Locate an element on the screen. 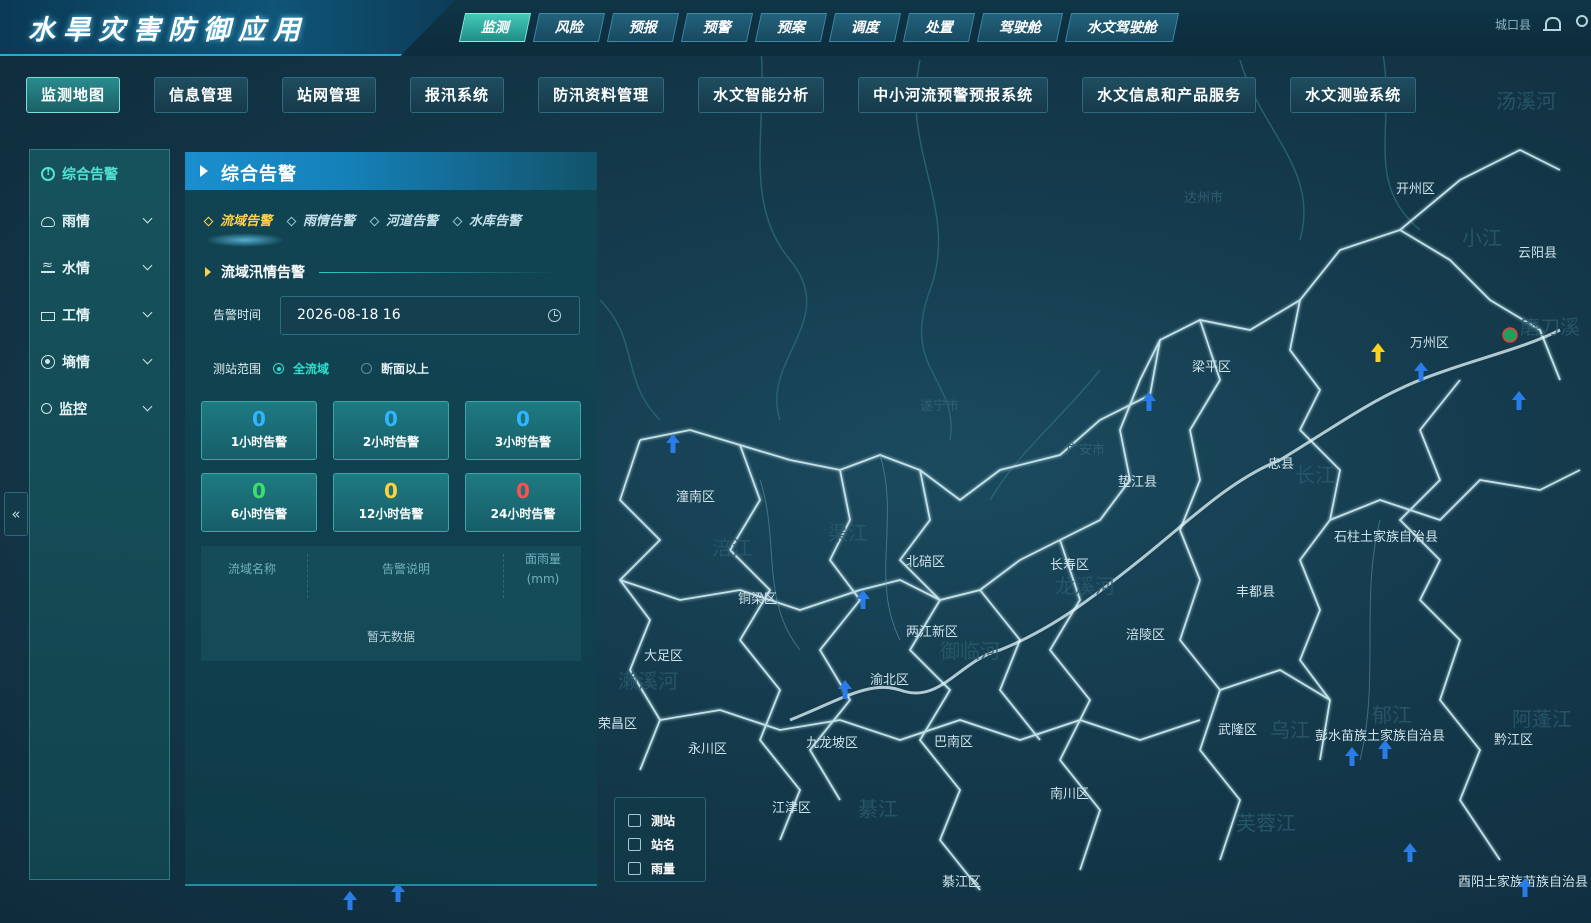  soil-icon is located at coordinates (48, 361).